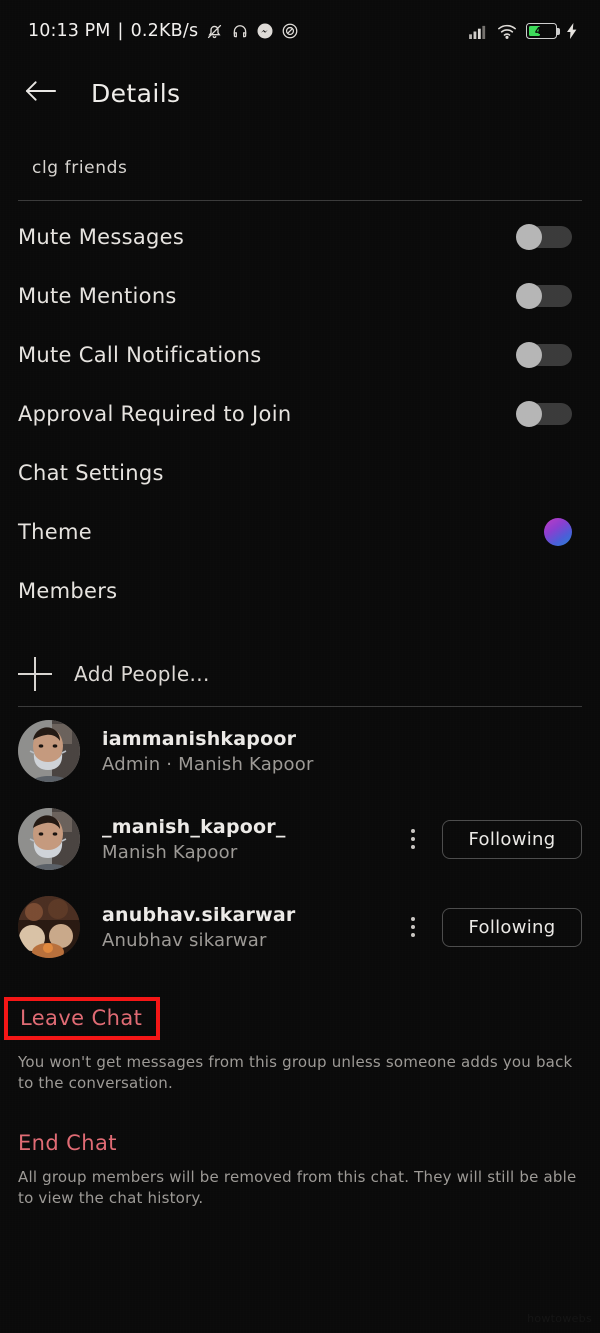 Image resolution: width=600 pixels, height=1333 pixels. Describe the element at coordinates (300, 162) in the screenshot. I see `group-name: clg friends` at that location.